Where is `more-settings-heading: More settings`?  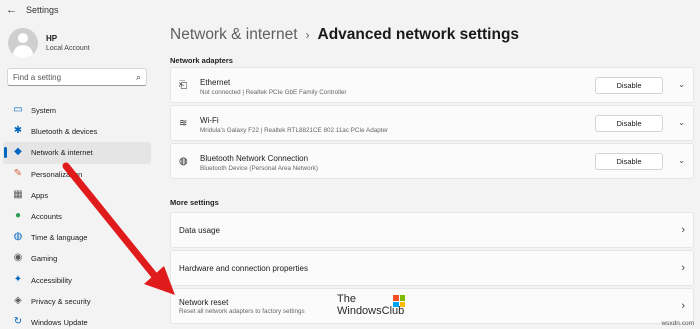
more-settings-heading: More settings is located at coordinates (194, 202).